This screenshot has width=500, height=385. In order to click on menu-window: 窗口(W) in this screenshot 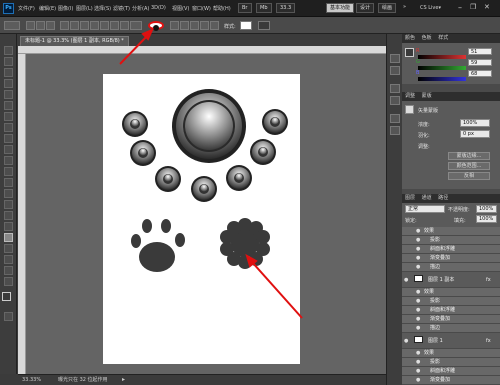, I will do `click(201, 8)`.